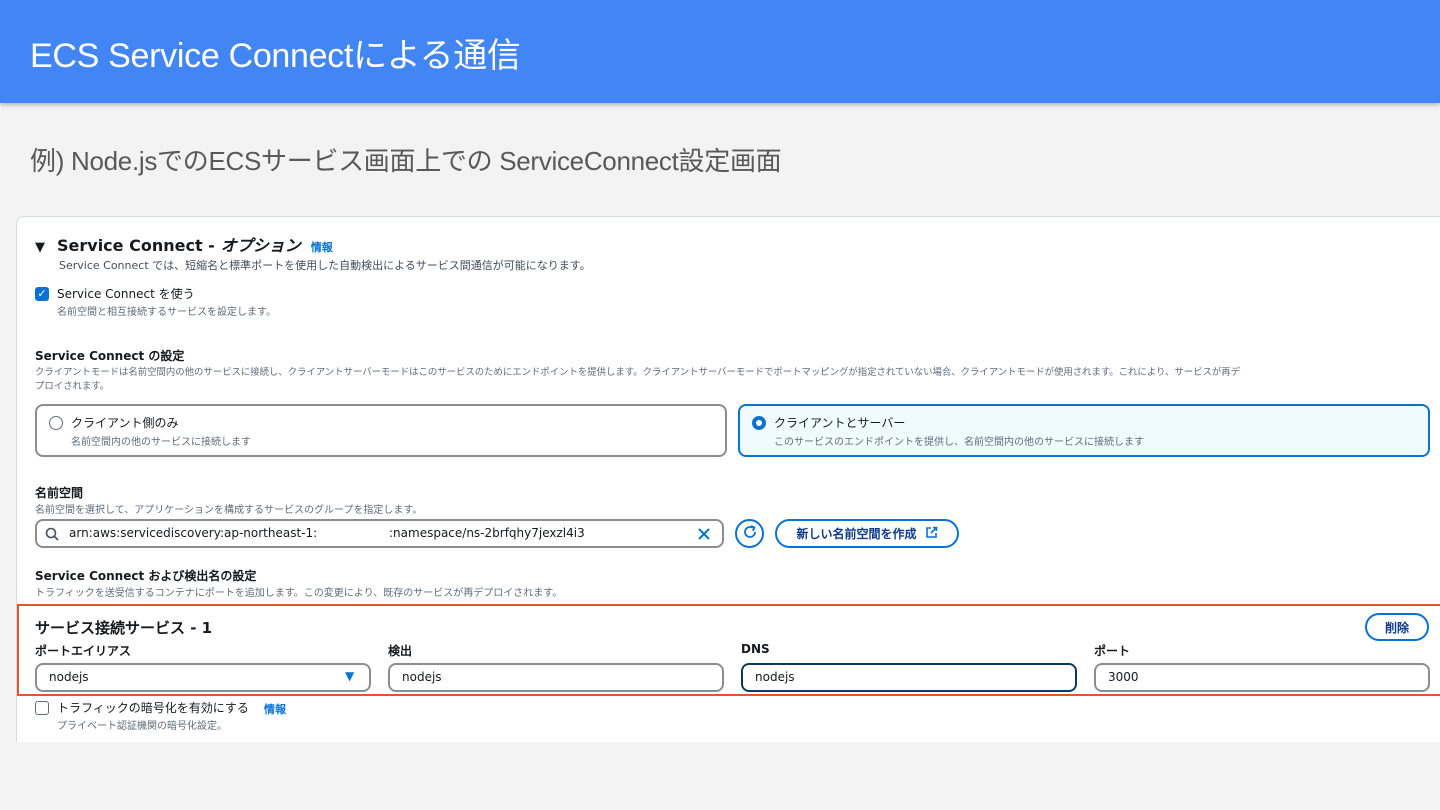 The width and height of the screenshot is (1440, 810). I want to click on namespace-heading: 名前空間, so click(59, 493).